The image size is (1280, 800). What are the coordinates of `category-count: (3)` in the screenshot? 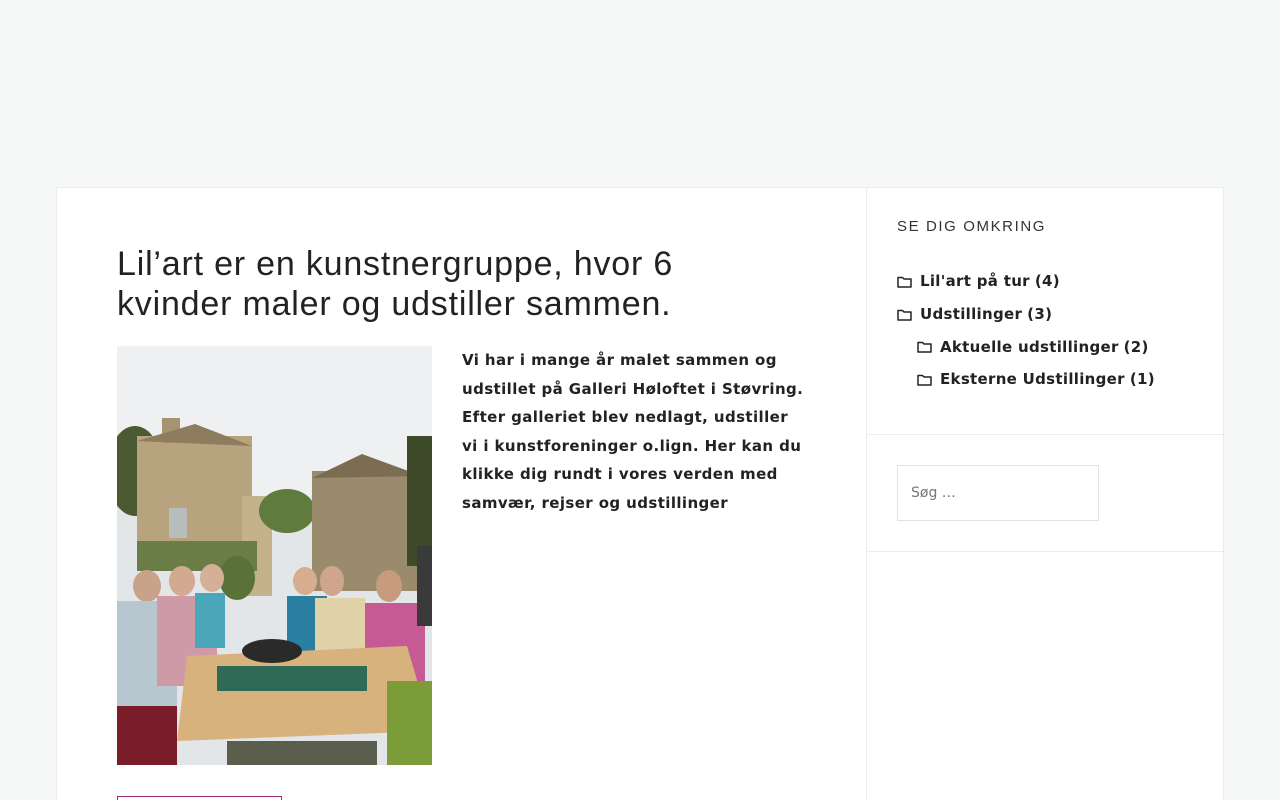 It's located at (1040, 314).